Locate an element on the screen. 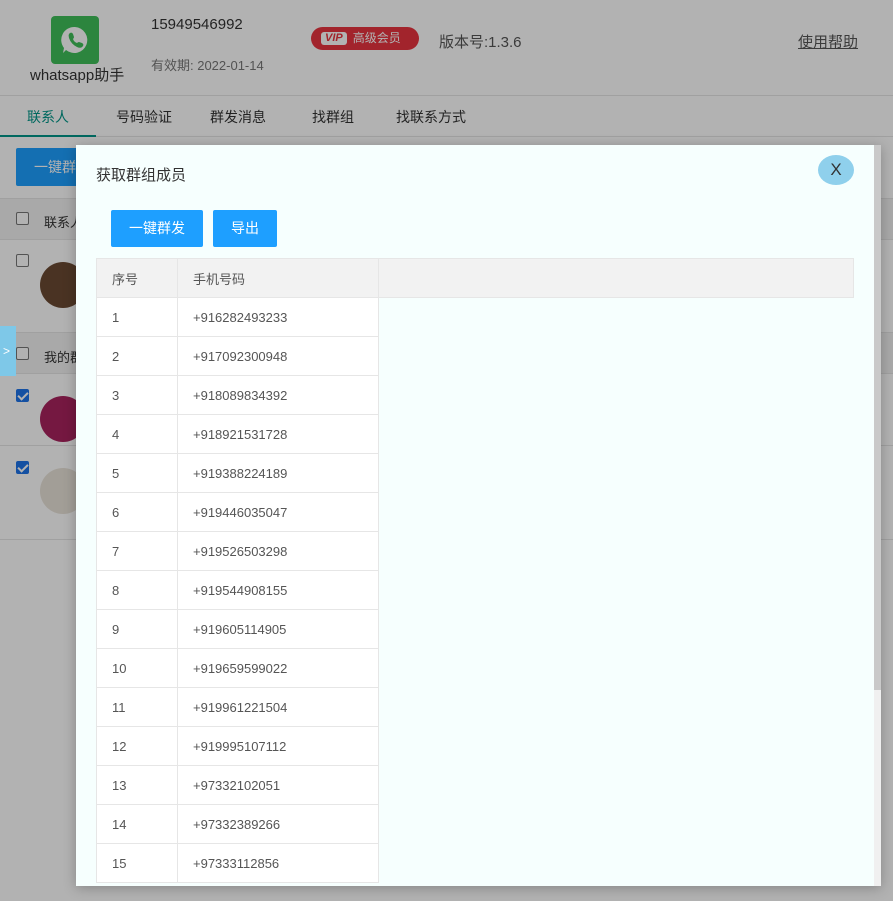 The image size is (893, 901). row-phone: +919605114905 is located at coordinates (278, 629).